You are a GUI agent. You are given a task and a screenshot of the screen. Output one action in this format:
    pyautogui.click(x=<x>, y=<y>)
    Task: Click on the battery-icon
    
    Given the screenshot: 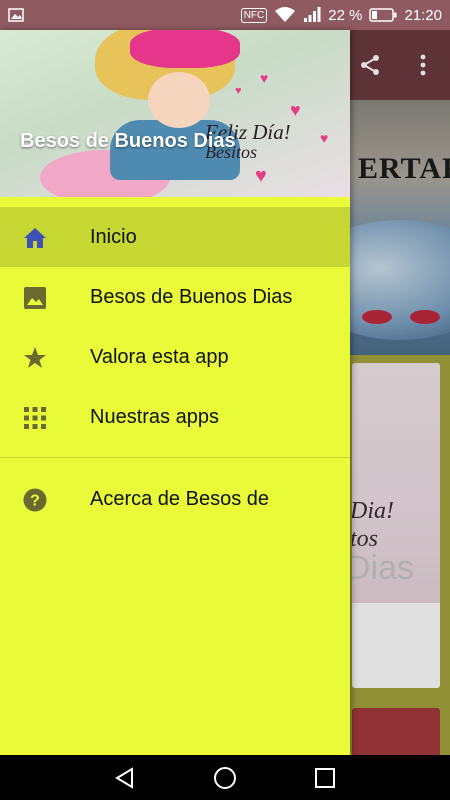 What is the action you would take?
    pyautogui.click(x=383, y=15)
    